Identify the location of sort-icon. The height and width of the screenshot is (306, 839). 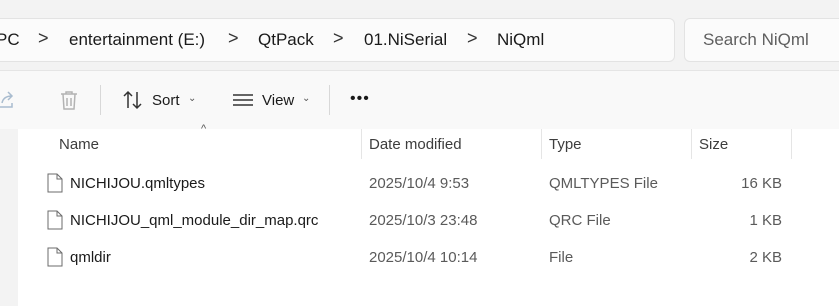
(133, 100).